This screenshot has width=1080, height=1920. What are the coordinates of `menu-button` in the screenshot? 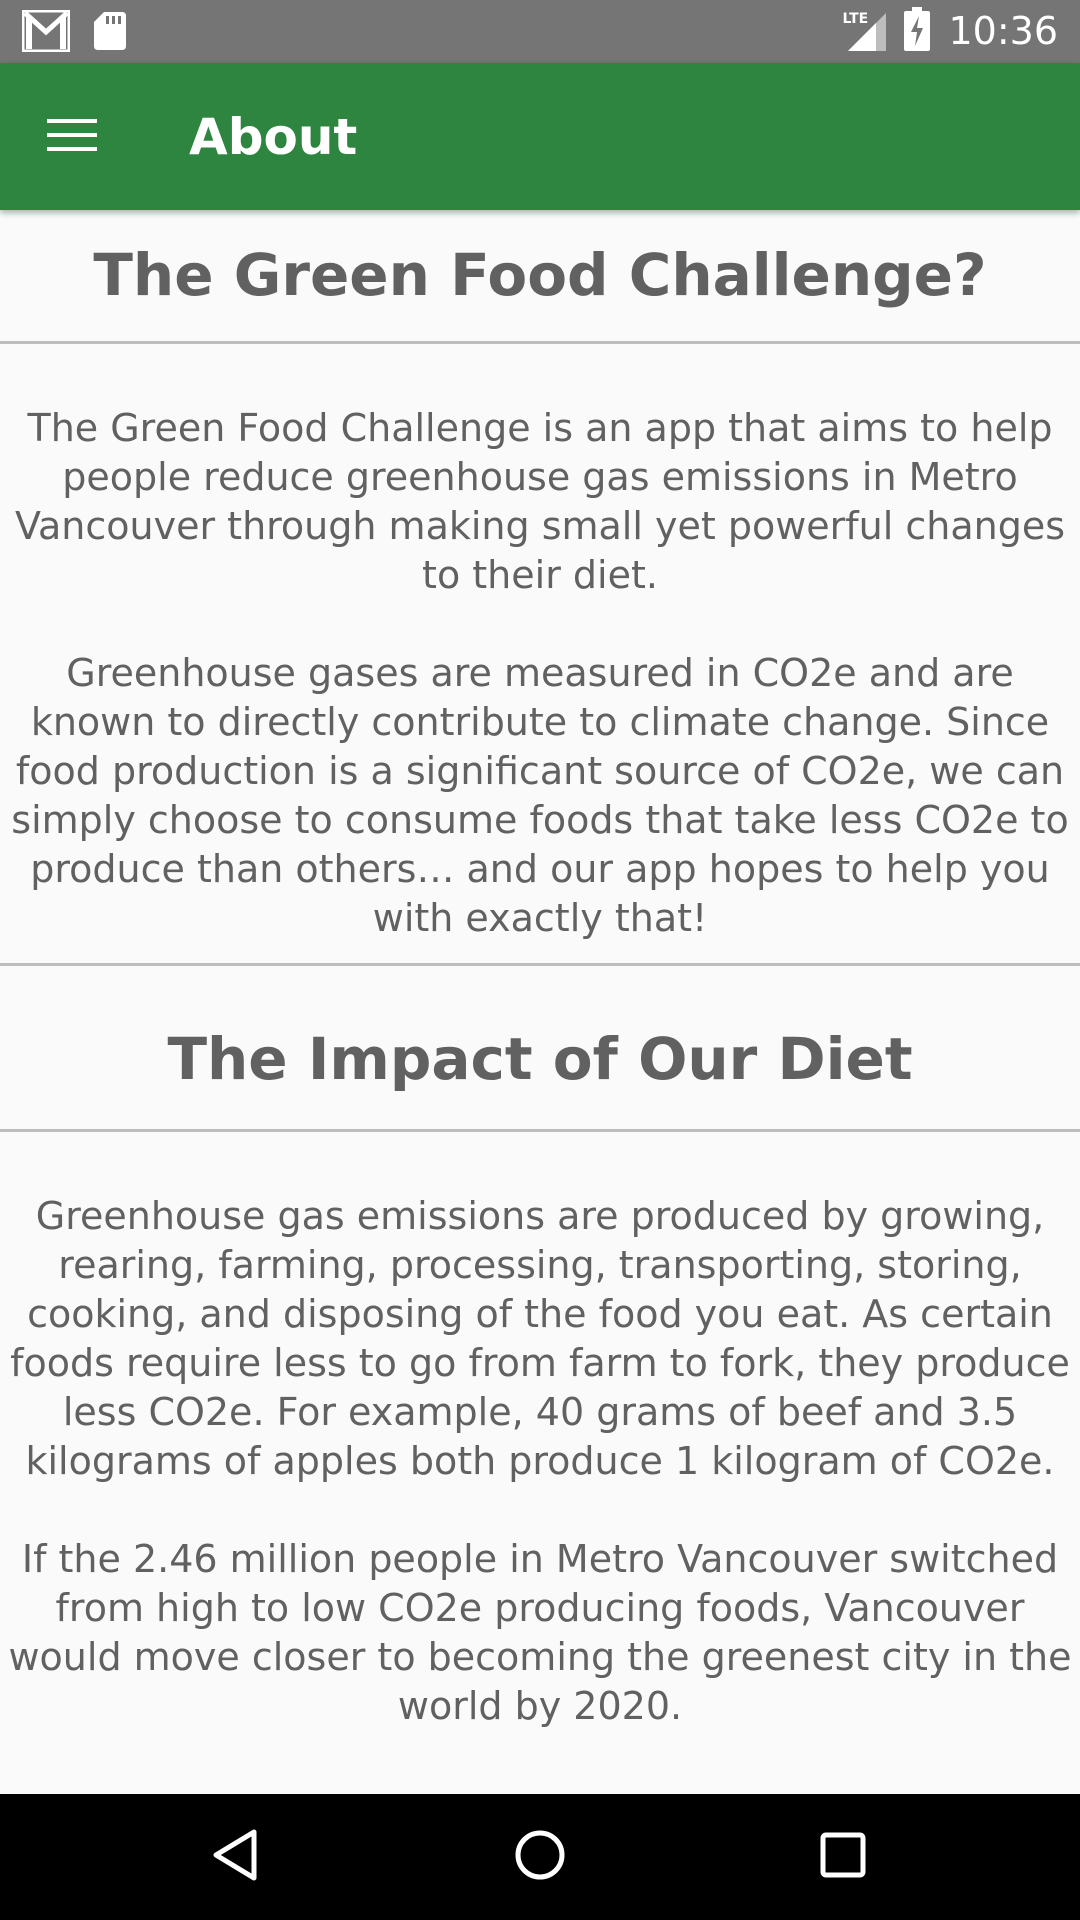 It's located at (72, 137).